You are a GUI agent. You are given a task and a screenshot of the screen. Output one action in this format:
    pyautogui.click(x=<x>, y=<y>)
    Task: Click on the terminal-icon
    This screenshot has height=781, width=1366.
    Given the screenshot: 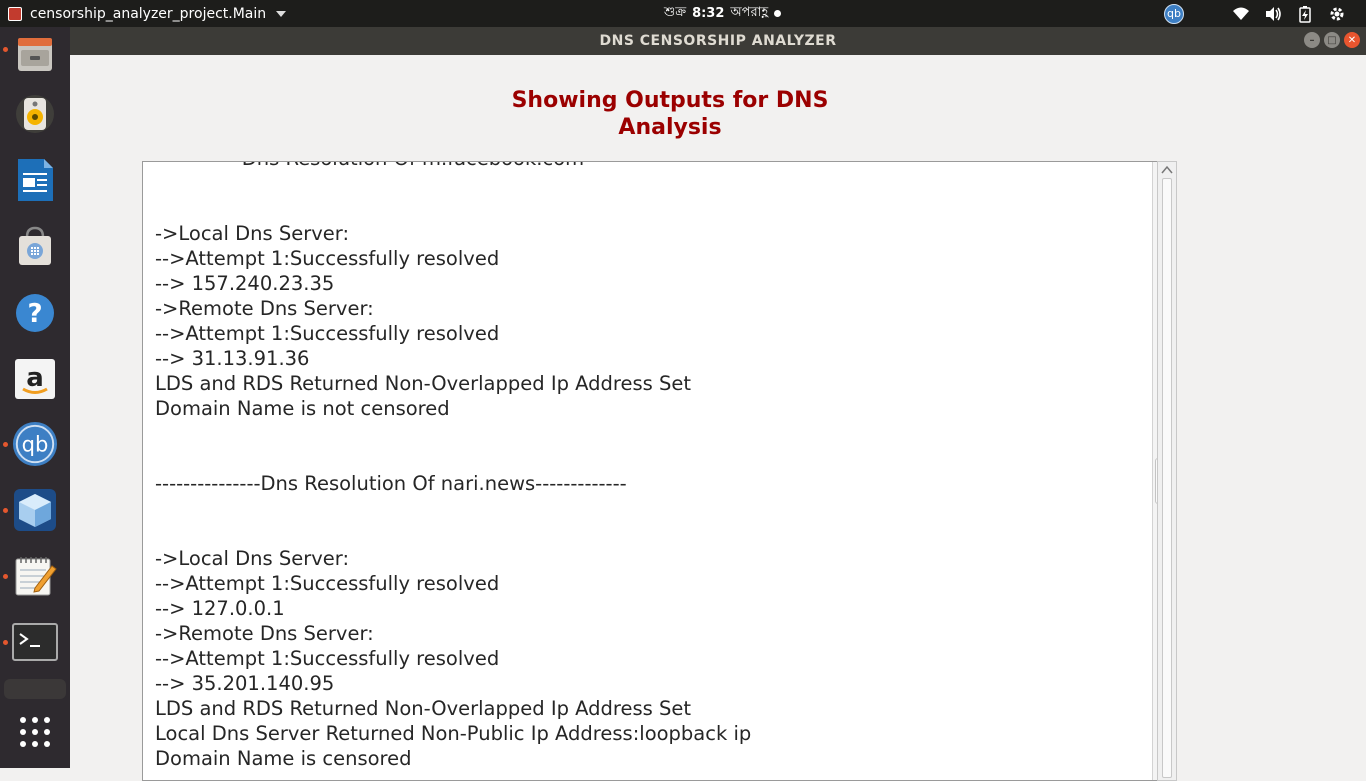 What is the action you would take?
    pyautogui.click(x=35, y=642)
    